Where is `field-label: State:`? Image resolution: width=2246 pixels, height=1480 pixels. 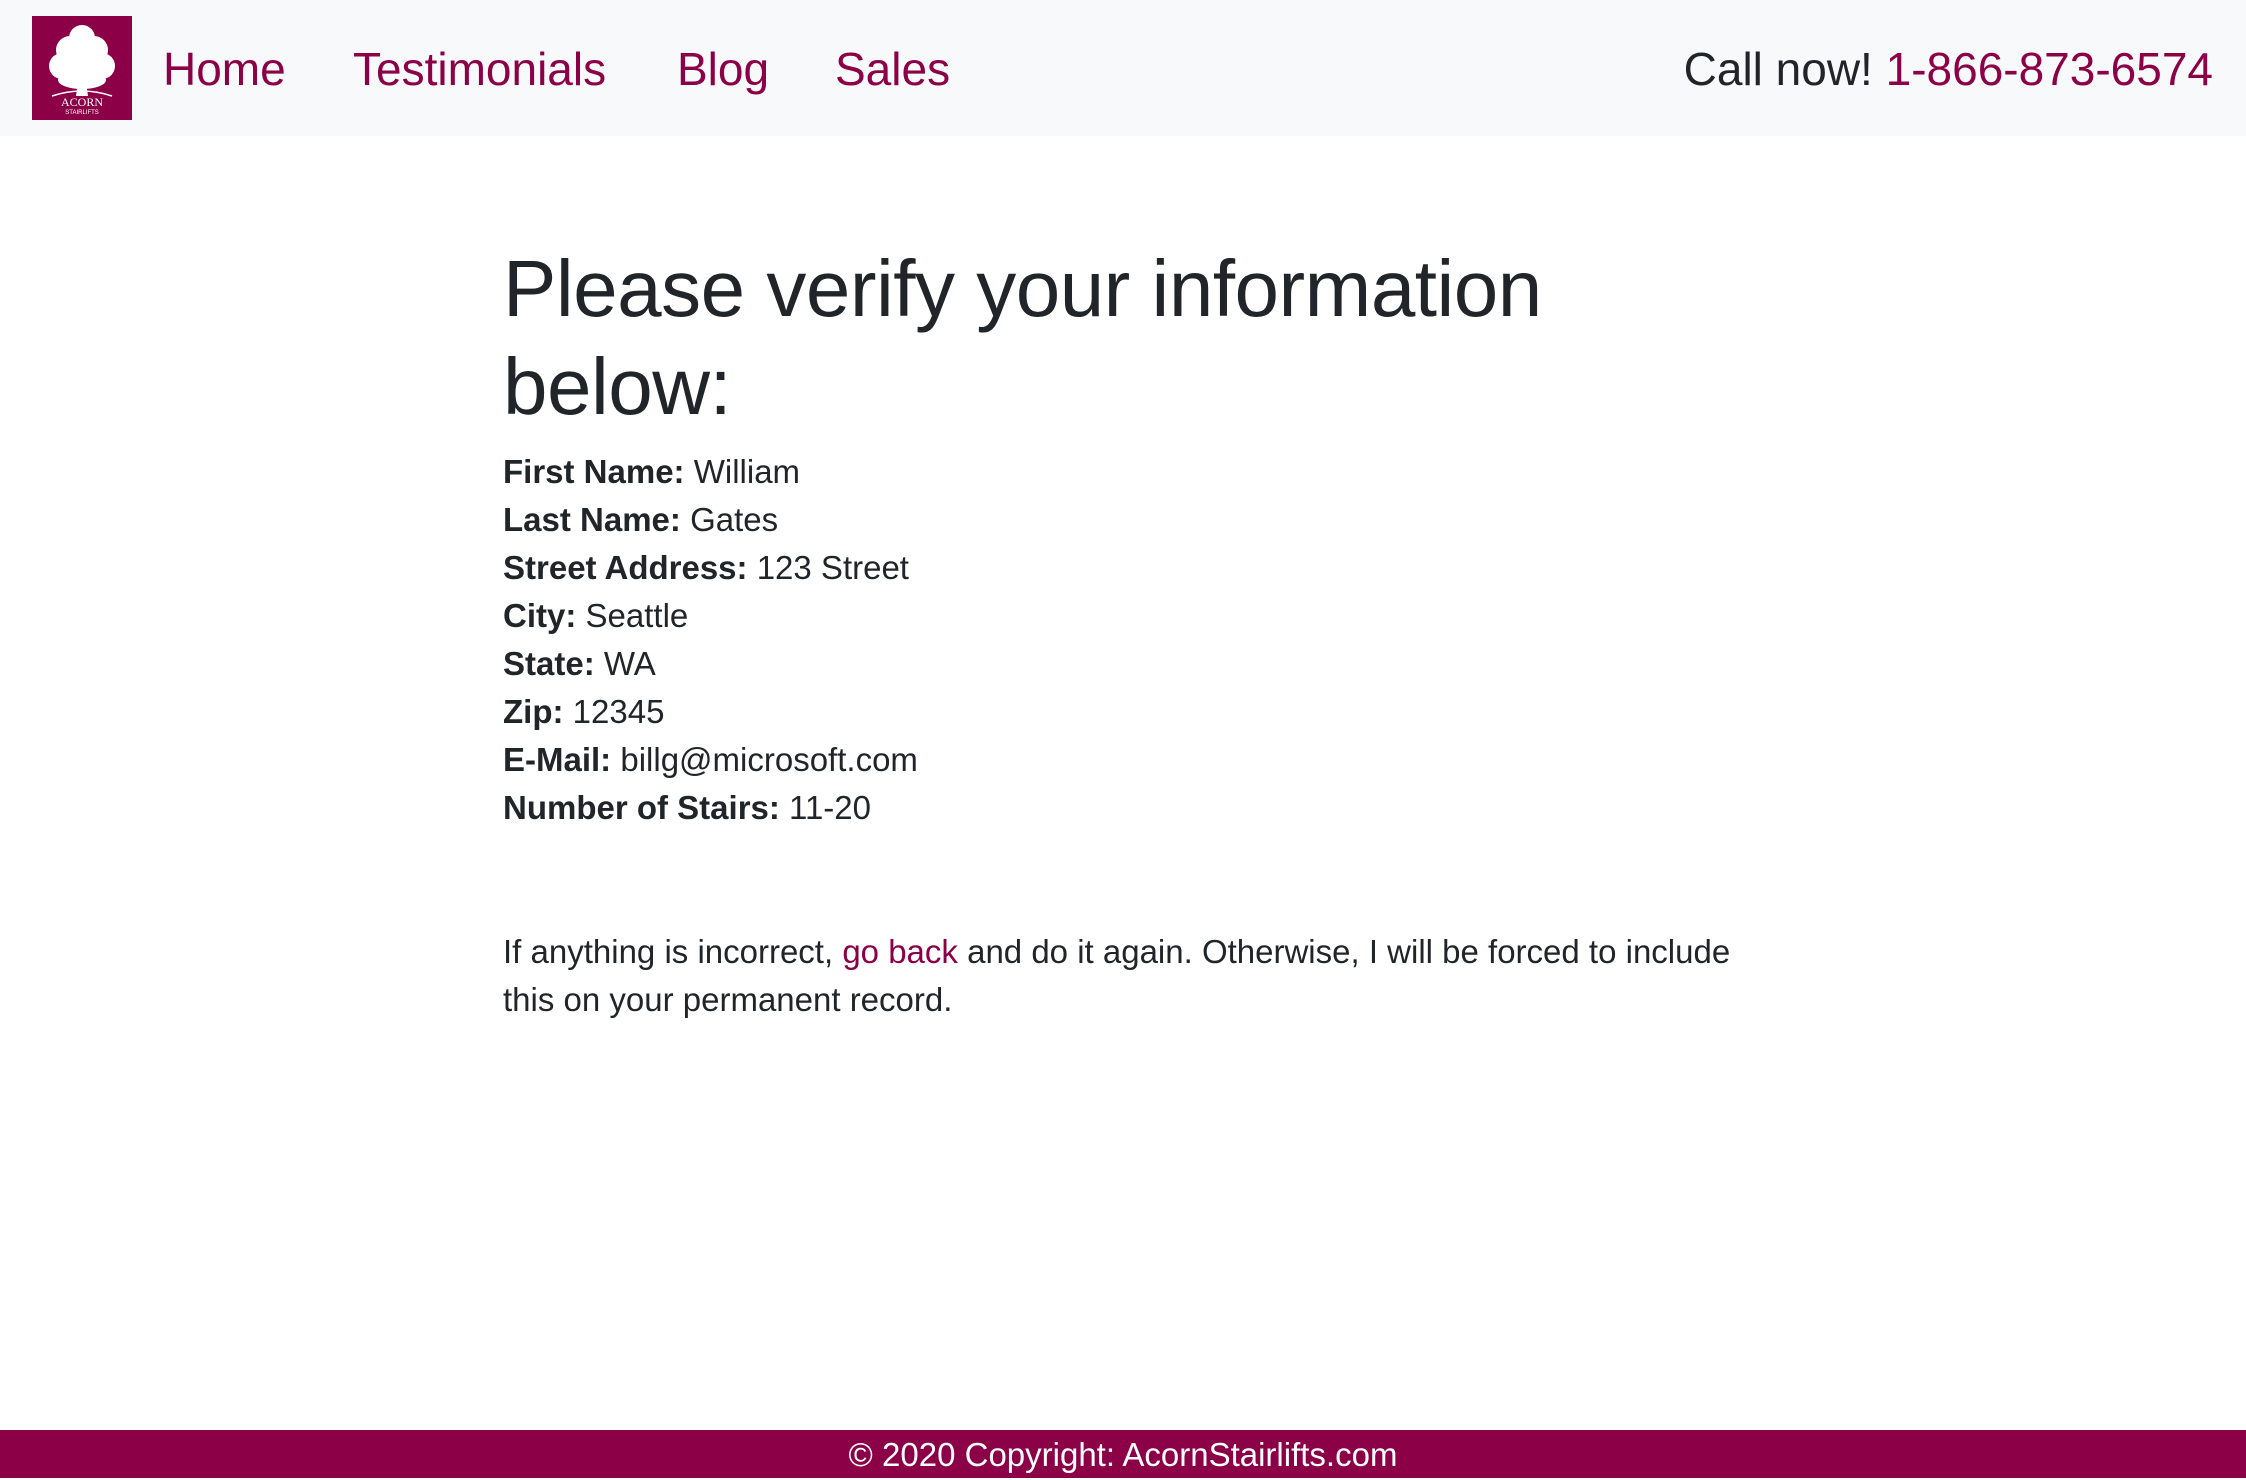 field-label: State: is located at coordinates (549, 663).